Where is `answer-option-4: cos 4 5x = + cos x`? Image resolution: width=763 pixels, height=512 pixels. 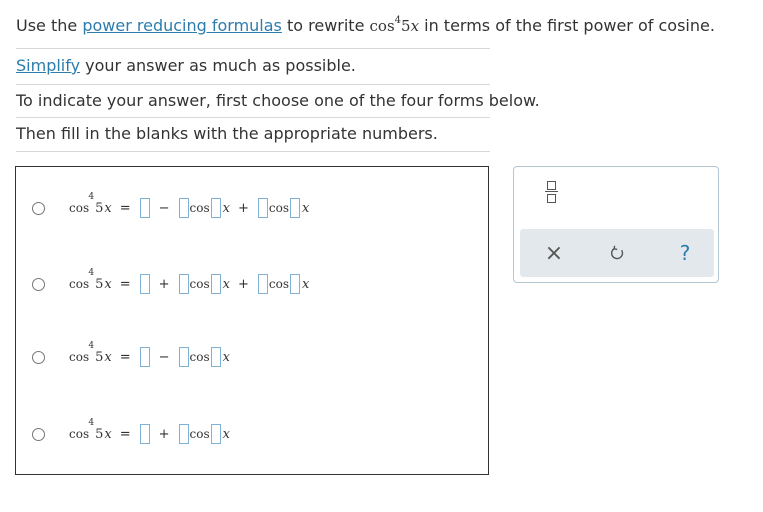
answer-option-4: cos 4 5x = + cos x is located at coordinates (131, 433).